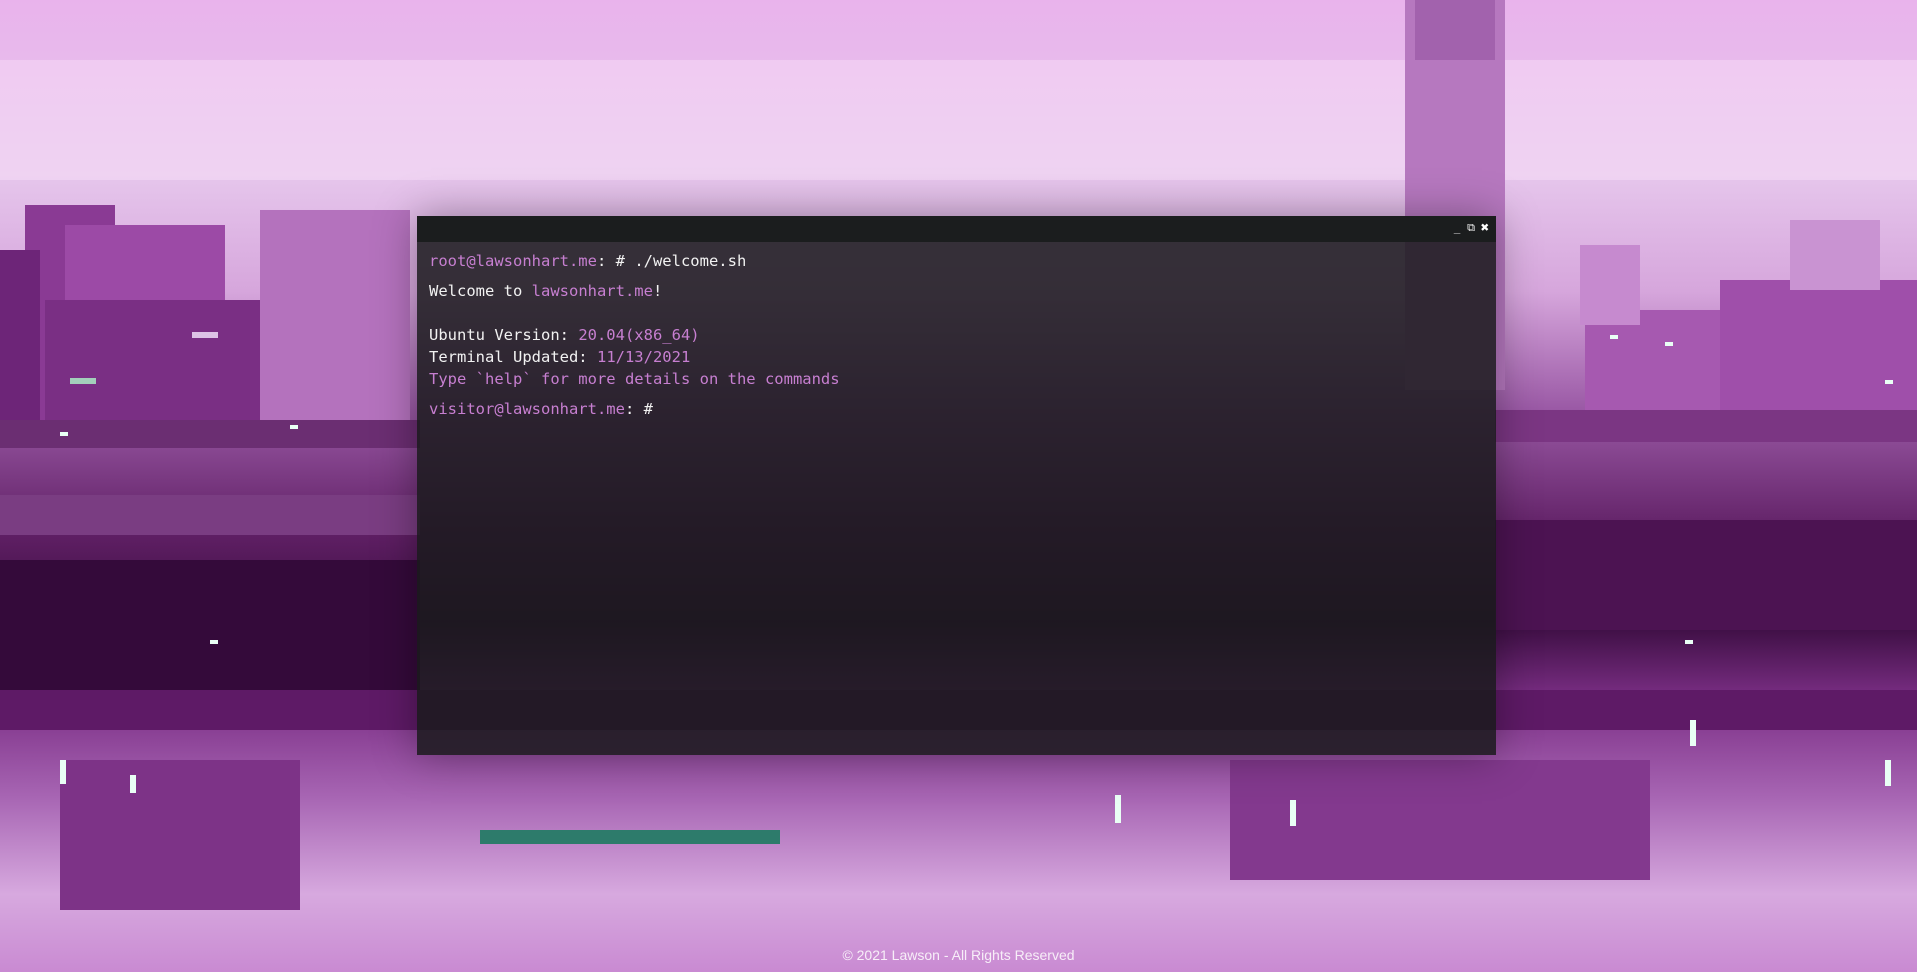  What do you see at coordinates (657, 291) in the screenshot?
I see `welcome-suffix: !` at bounding box center [657, 291].